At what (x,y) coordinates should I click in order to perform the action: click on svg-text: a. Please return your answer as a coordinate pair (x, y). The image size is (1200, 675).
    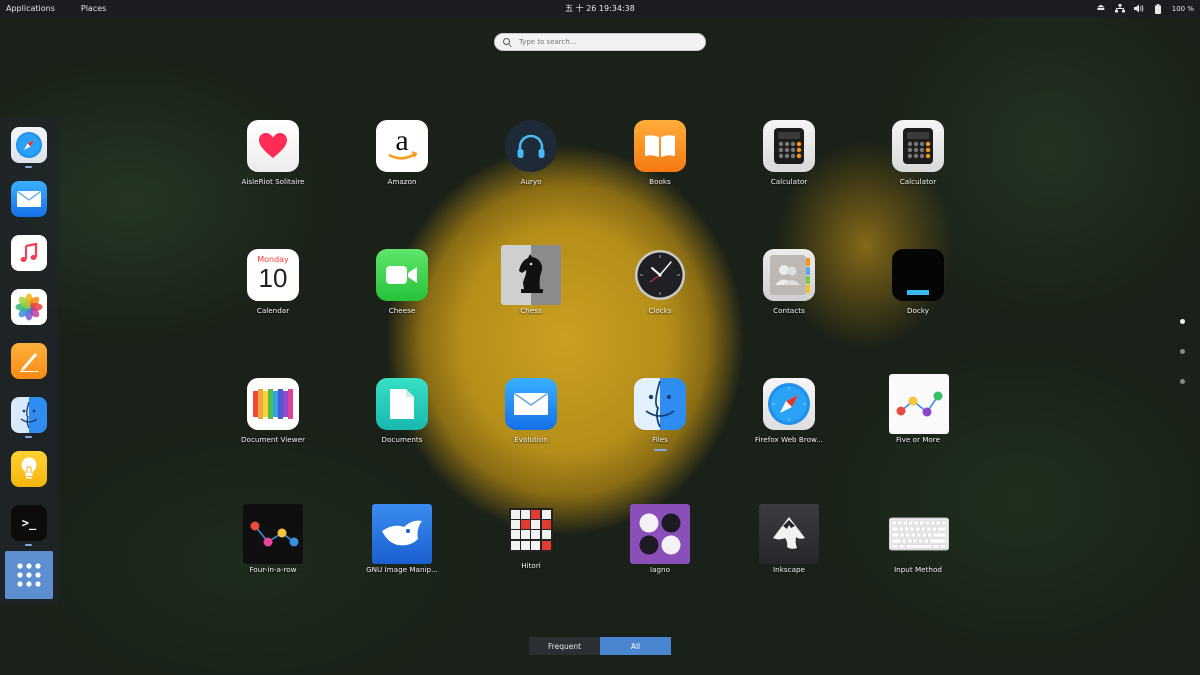
    Looking at the image, I should click on (401, 141).